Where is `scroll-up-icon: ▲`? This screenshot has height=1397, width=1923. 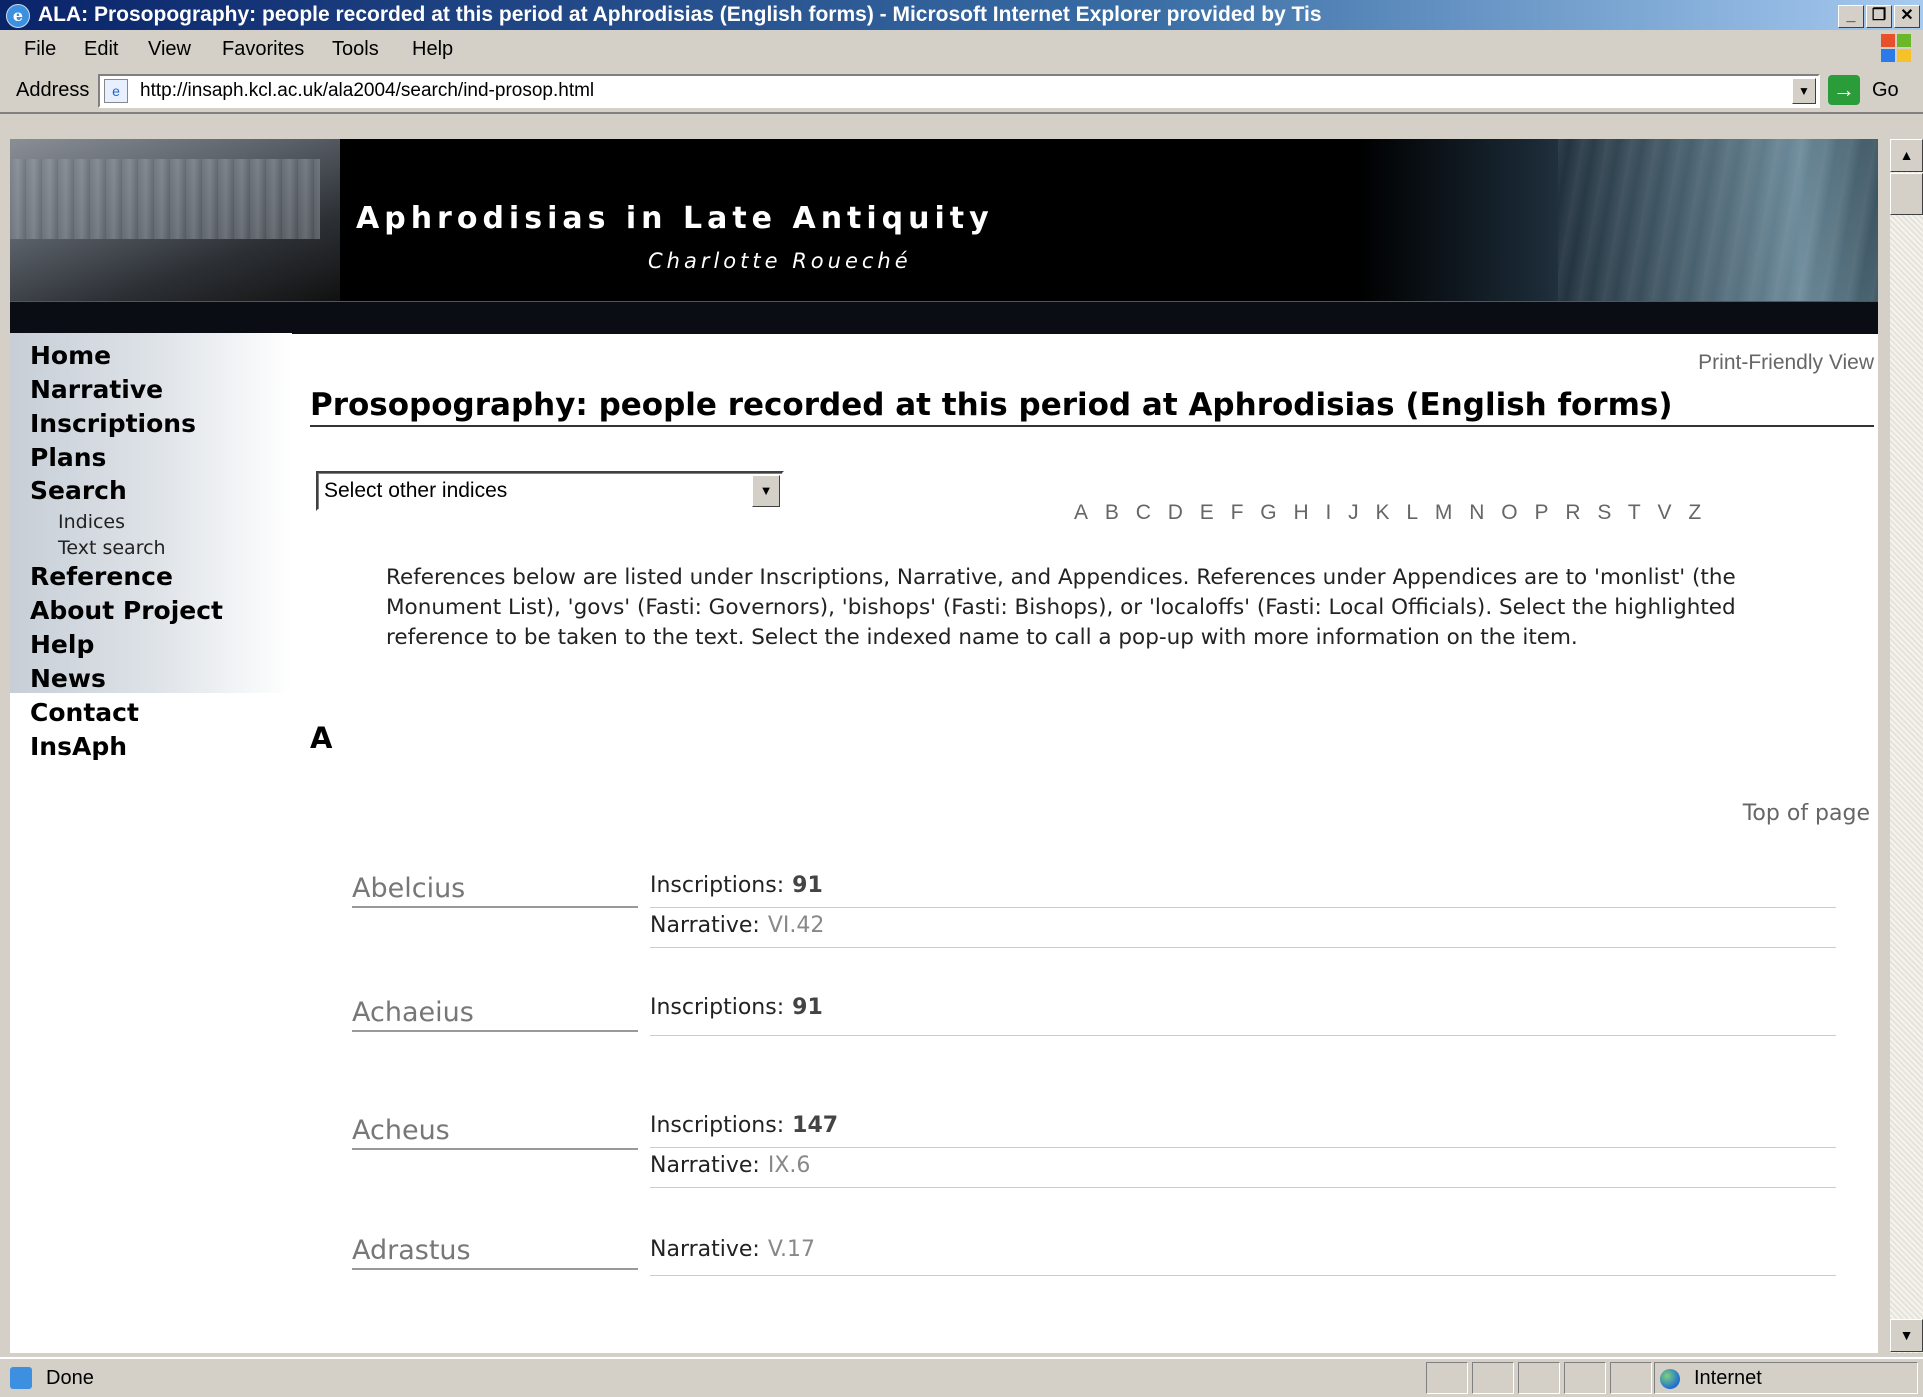 scroll-up-icon: ▲ is located at coordinates (1906, 155).